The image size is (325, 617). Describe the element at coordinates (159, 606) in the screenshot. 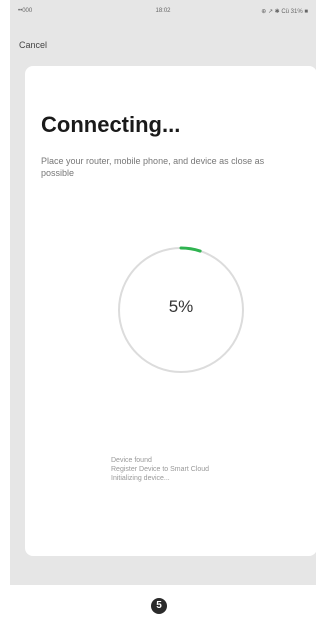

I see `step-number-badge: 5` at that location.